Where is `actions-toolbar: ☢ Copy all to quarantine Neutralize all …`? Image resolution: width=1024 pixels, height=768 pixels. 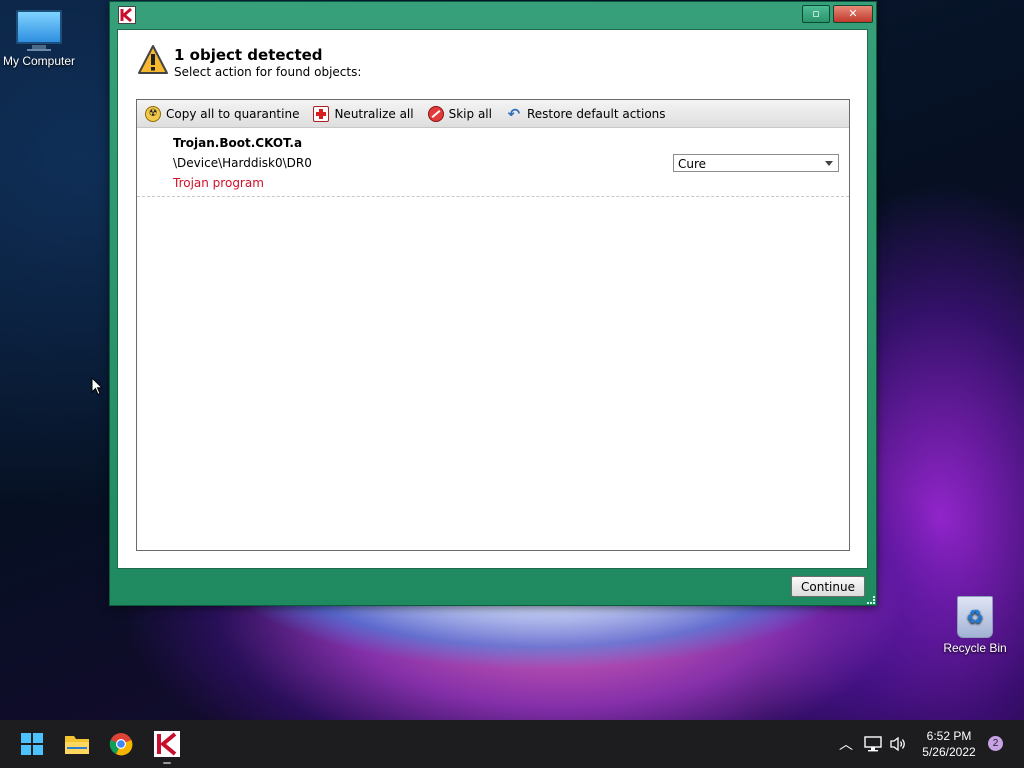
actions-toolbar: ☢ Copy all to quarantine Neutralize all … is located at coordinates (493, 114).